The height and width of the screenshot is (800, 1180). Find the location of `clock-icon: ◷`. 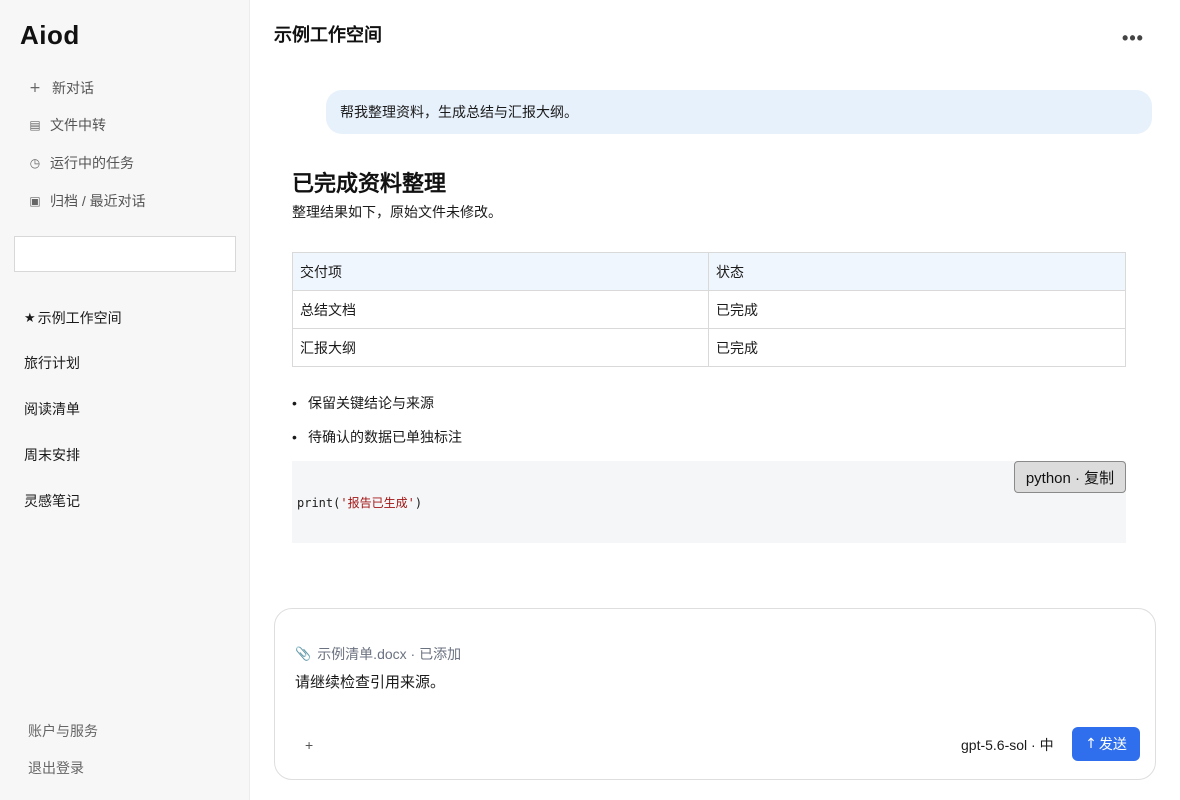

clock-icon: ◷ is located at coordinates (35, 163).